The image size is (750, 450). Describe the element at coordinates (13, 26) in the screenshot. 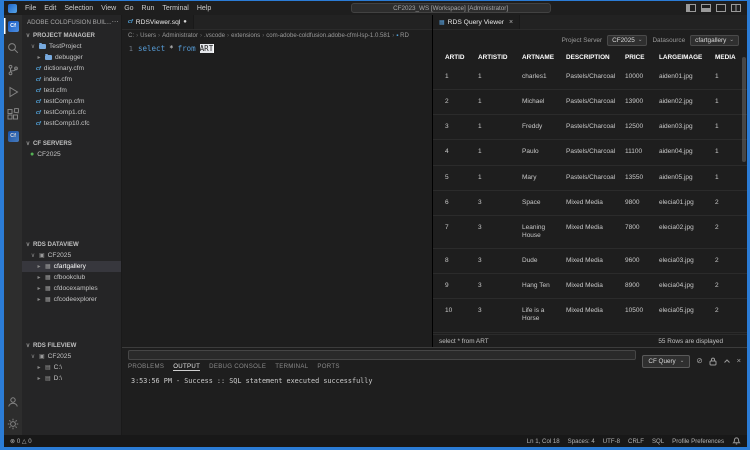

I see `coldfusion-builder-icon: Cf` at that location.